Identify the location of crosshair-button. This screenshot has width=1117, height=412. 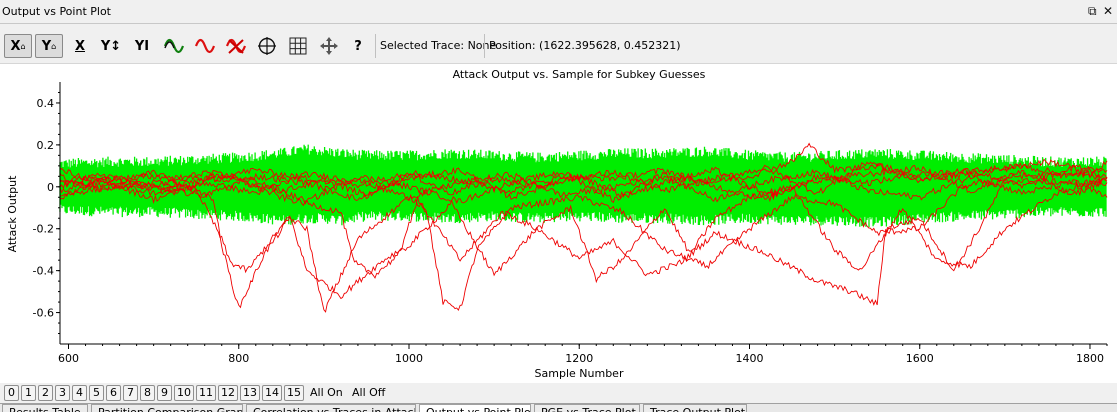
(267, 46).